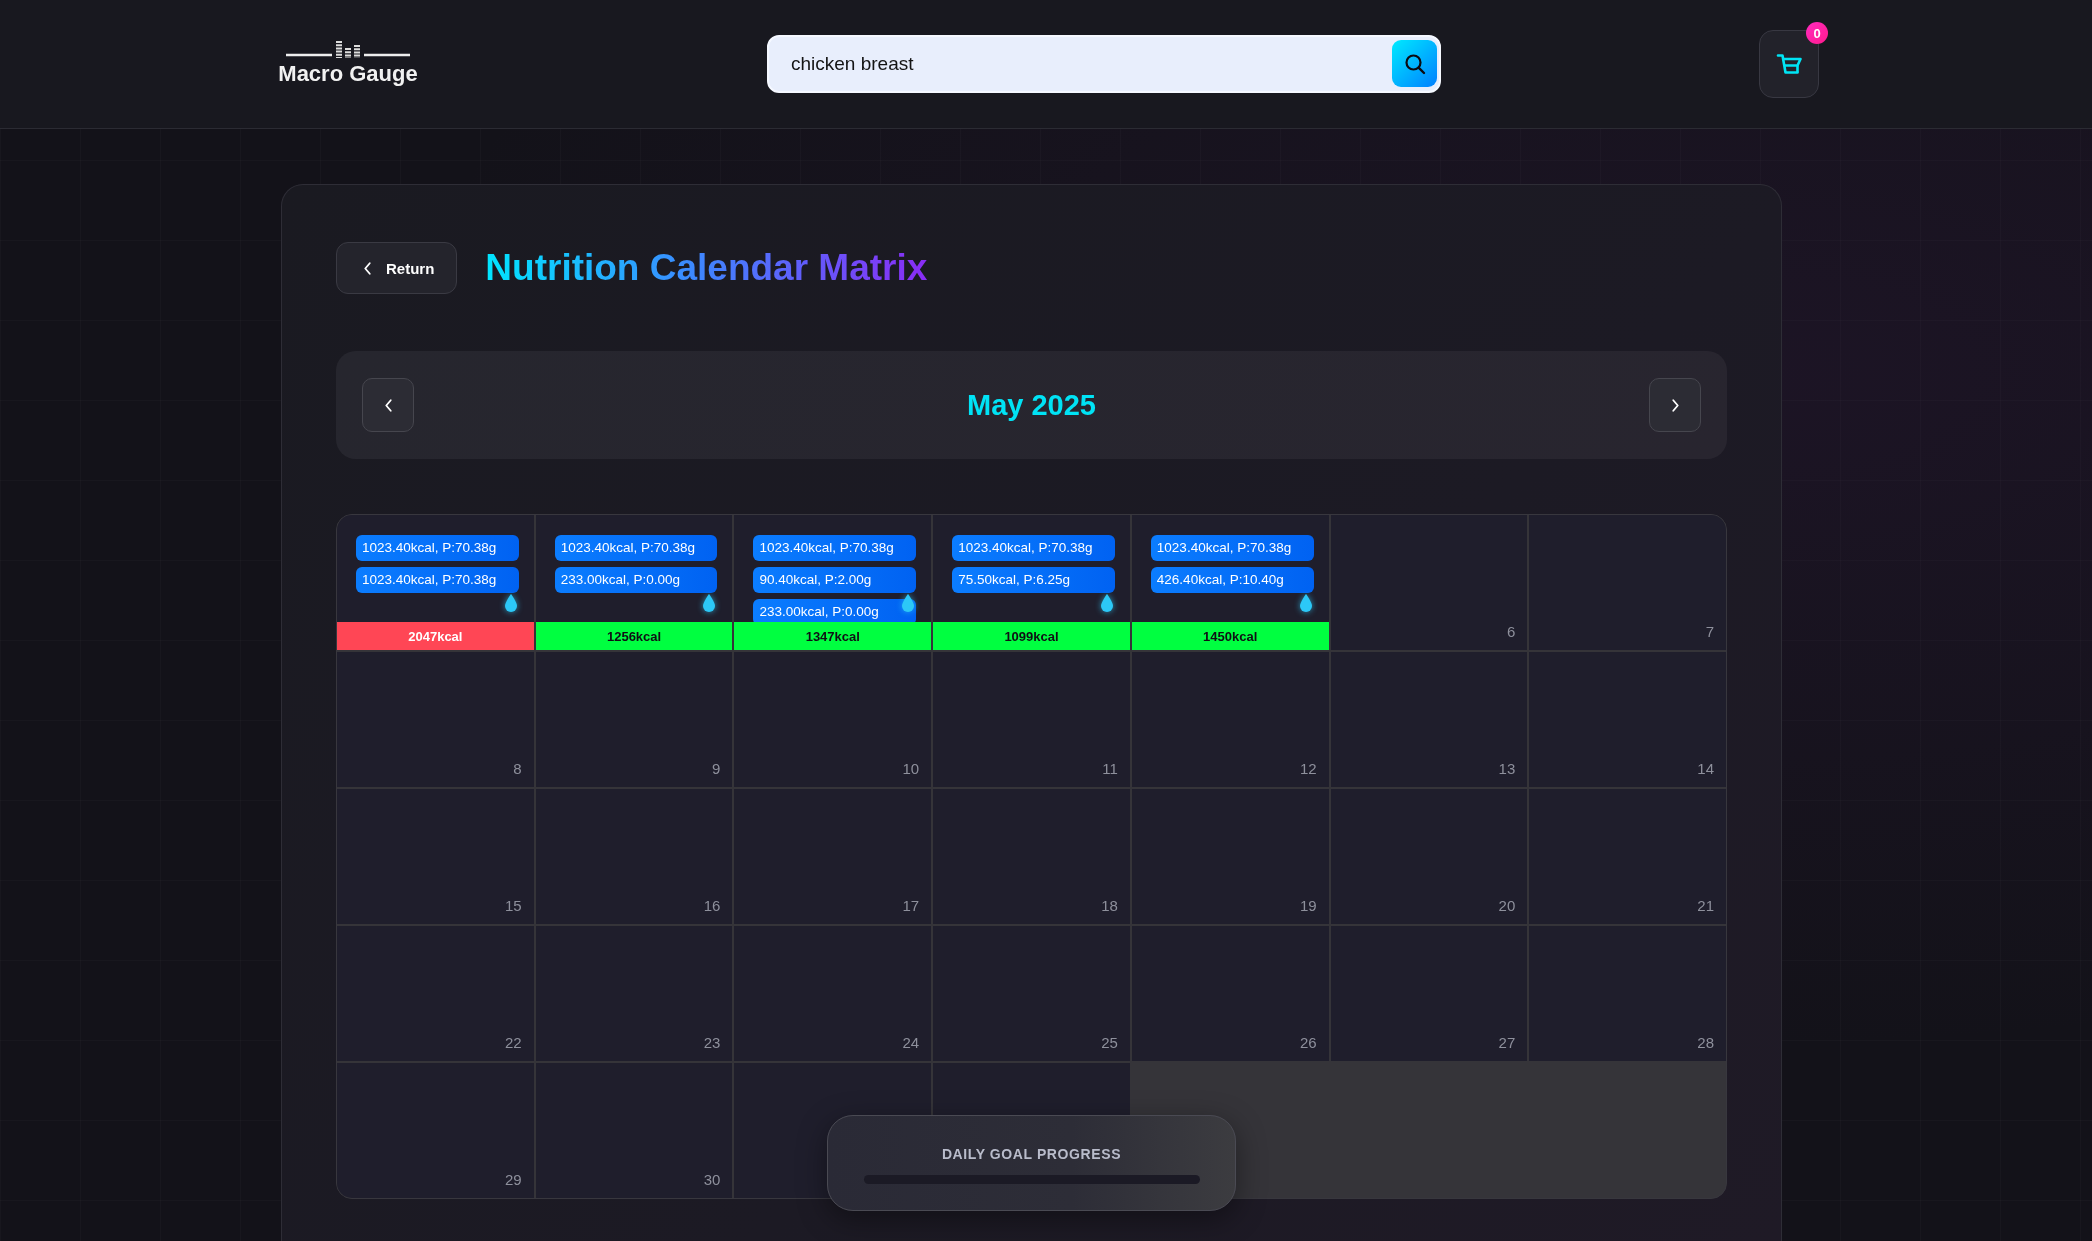 The height and width of the screenshot is (1241, 2092). What do you see at coordinates (397, 268) in the screenshot?
I see `return-button: Return` at bounding box center [397, 268].